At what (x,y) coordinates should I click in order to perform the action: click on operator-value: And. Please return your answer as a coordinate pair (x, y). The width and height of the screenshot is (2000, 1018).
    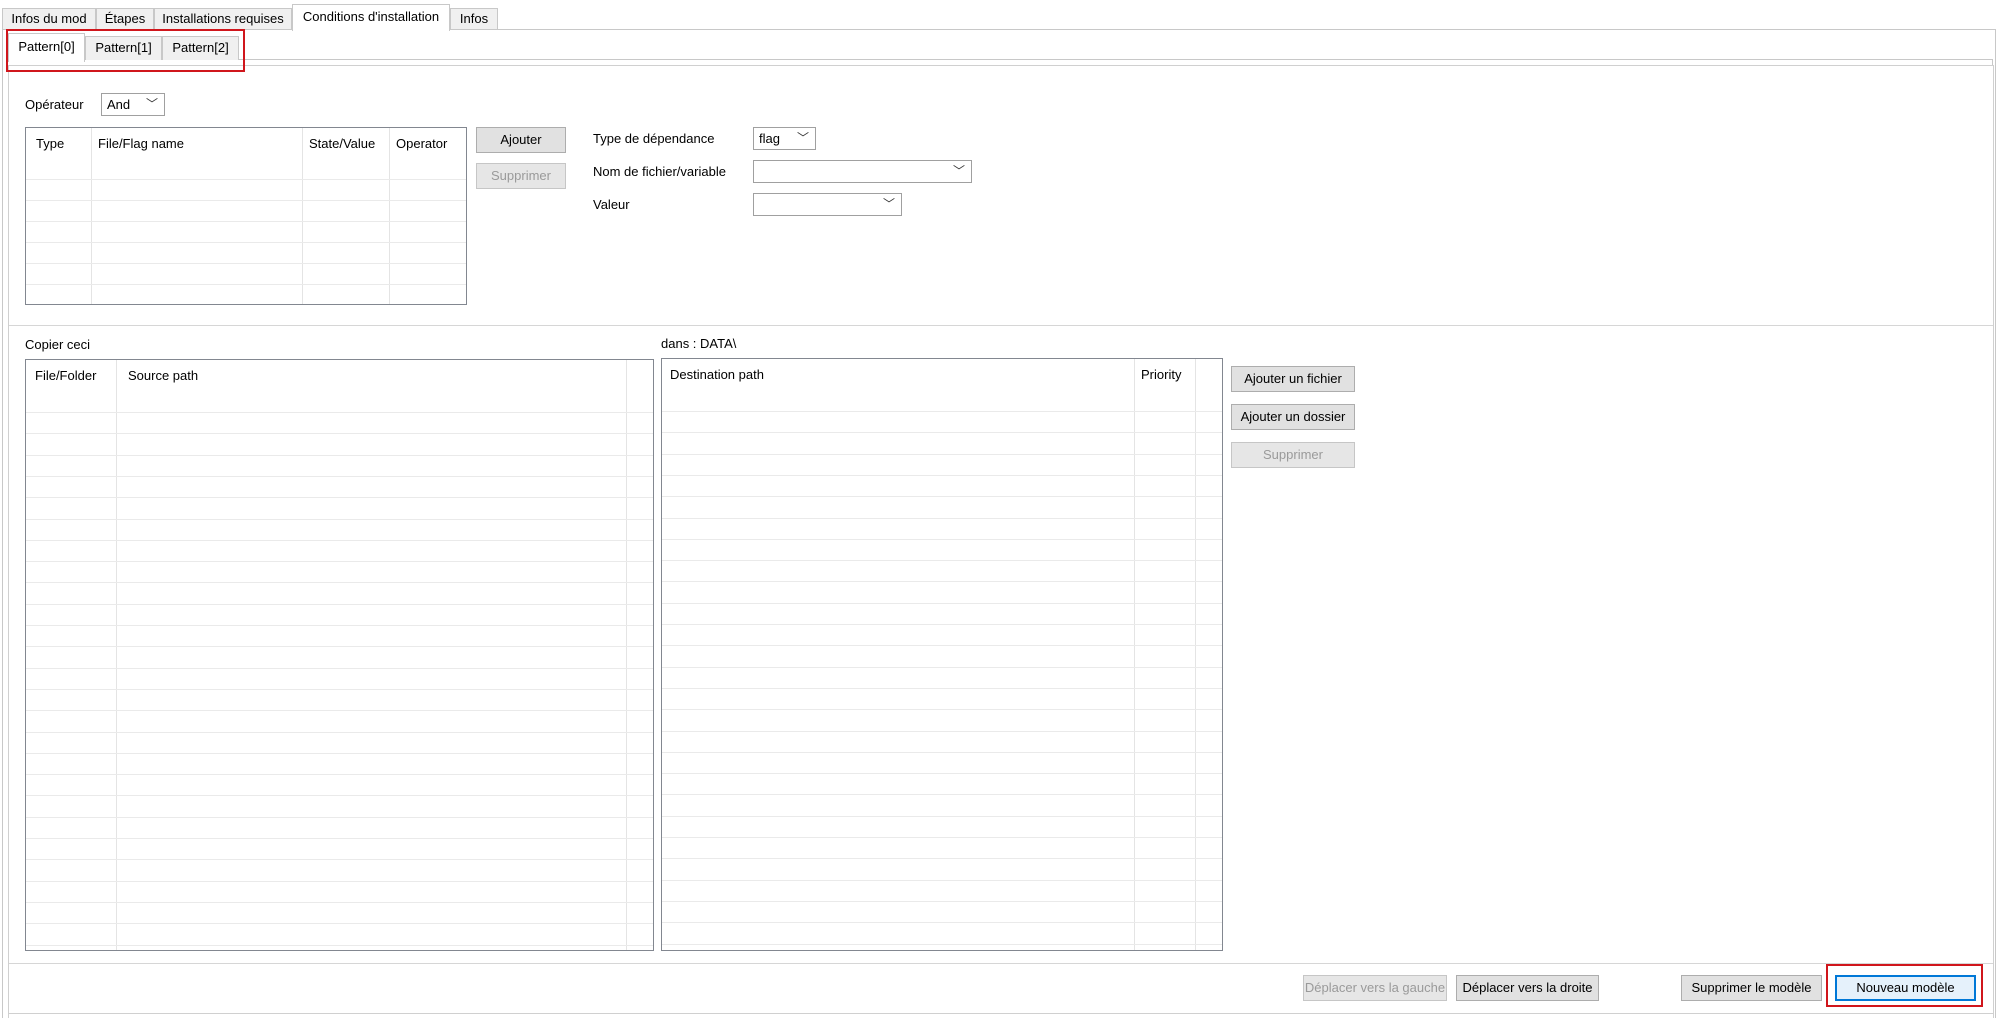
    Looking at the image, I should click on (119, 104).